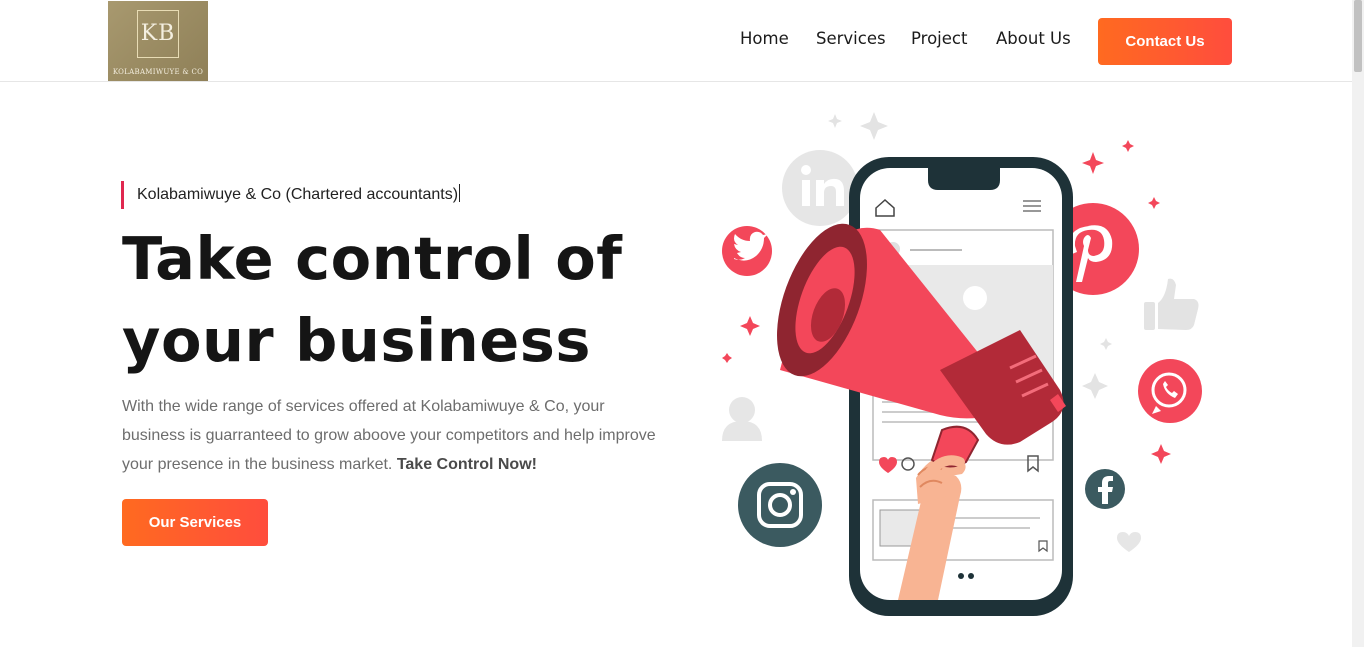 The image size is (1364, 647). I want to click on hero-description-emphasis: Take Control Now!, so click(466, 464).